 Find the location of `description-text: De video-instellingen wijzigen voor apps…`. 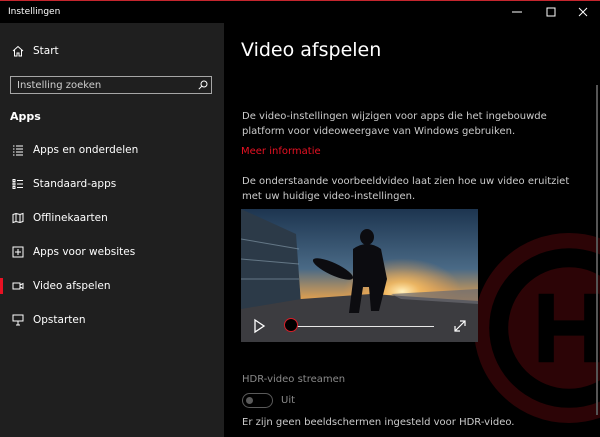

description-text: De video-instellingen wijzigen voor apps… is located at coordinates (394, 124).